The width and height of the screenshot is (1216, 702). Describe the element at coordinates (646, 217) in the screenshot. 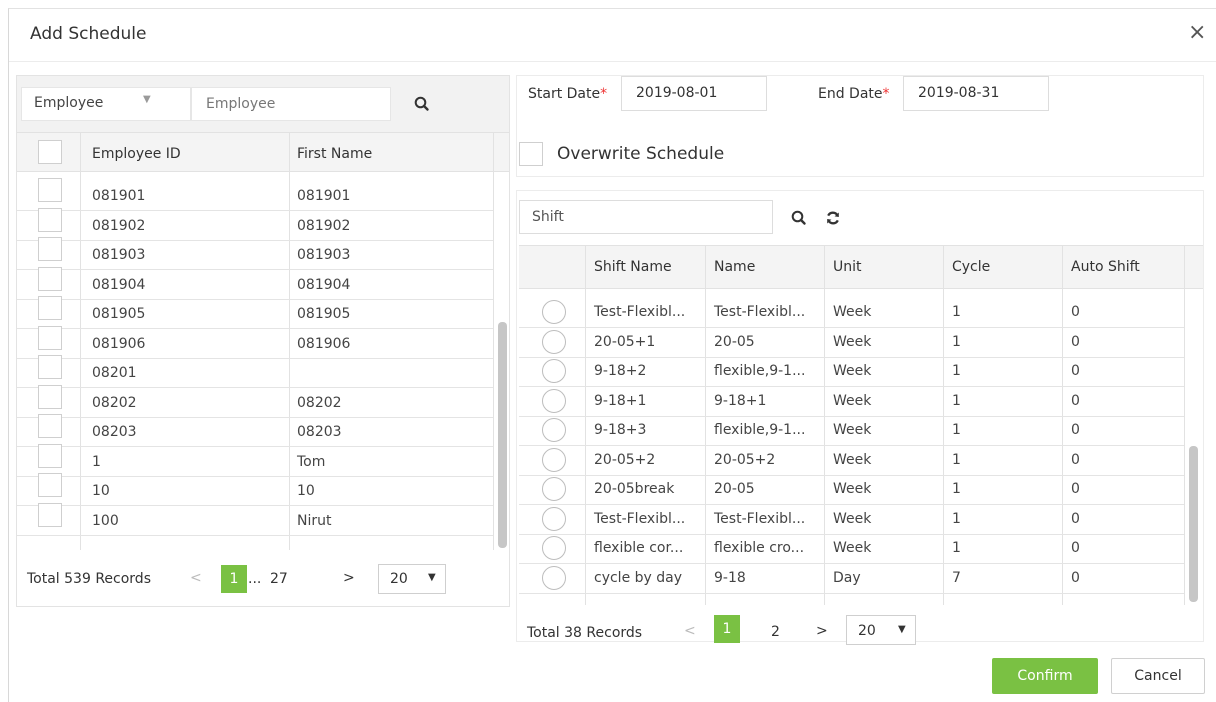

I see `shift-search-input` at that location.